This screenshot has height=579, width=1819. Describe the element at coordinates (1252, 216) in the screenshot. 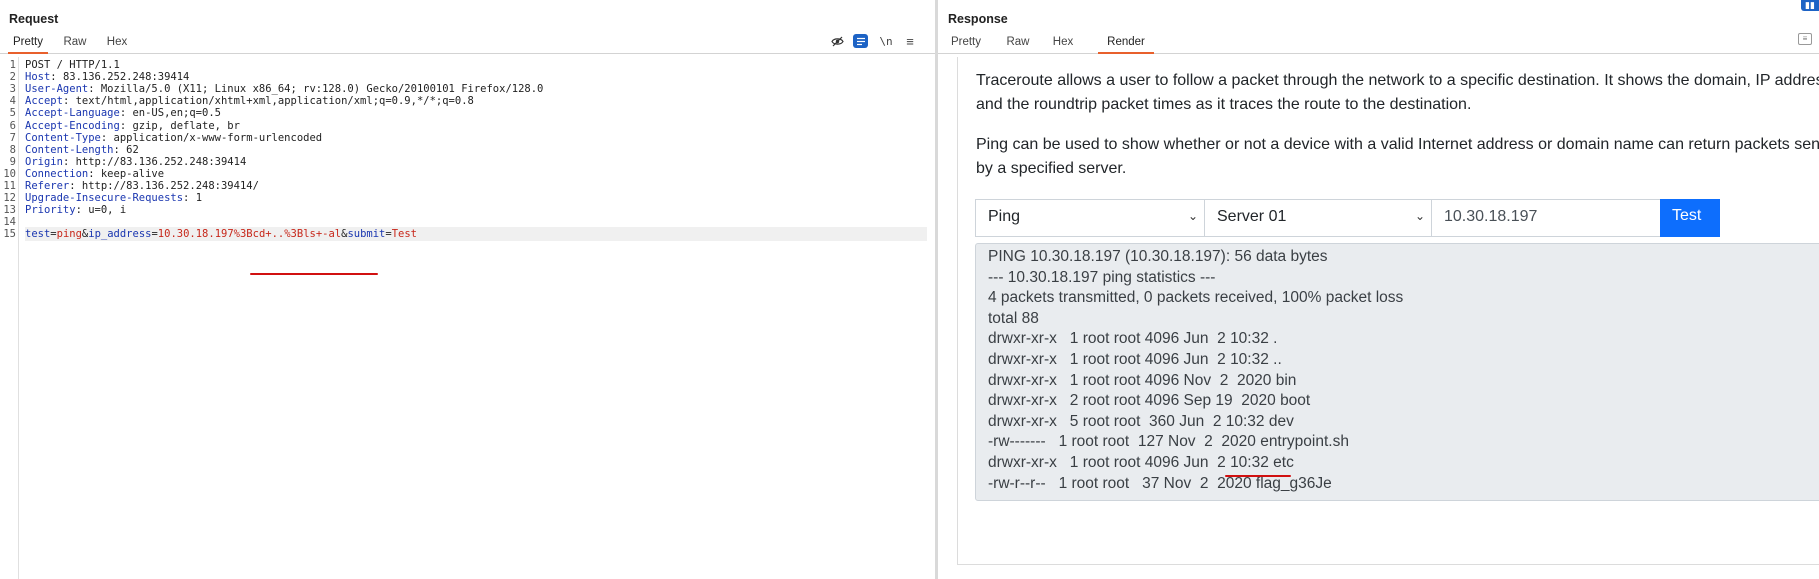

I see `server-select-value: Server 01` at that location.